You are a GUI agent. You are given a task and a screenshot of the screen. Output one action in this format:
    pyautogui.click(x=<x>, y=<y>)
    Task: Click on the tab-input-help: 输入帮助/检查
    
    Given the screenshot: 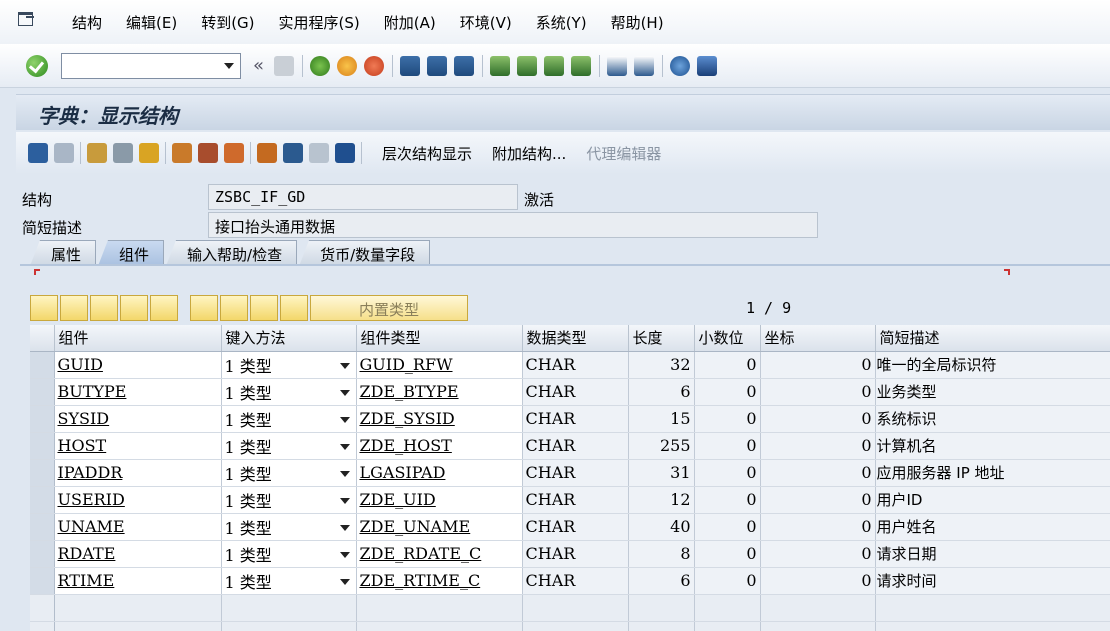 What is the action you would take?
    pyautogui.click(x=232, y=253)
    